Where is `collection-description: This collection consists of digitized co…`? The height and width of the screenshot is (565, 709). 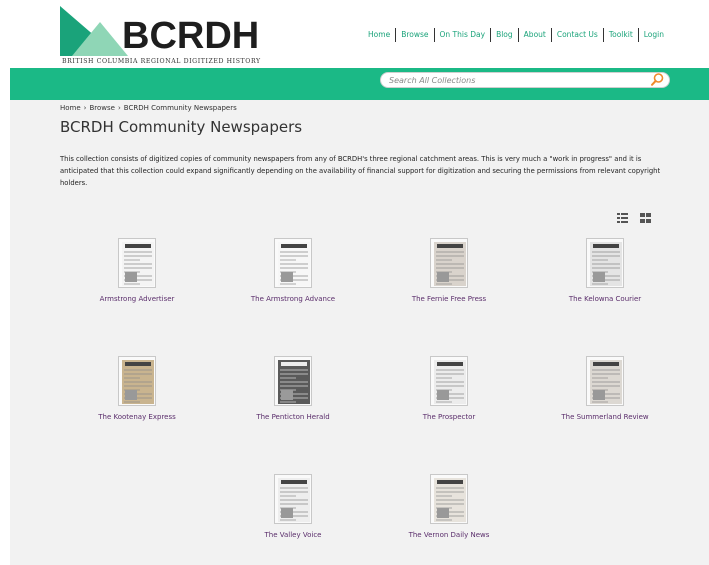 collection-description: This collection consists of digitized co… is located at coordinates (360, 171).